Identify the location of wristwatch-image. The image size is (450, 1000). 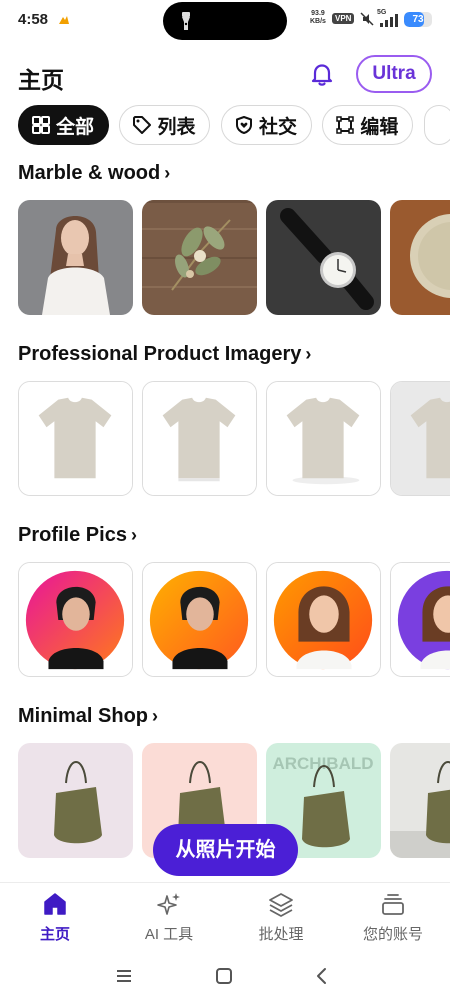
(323, 257).